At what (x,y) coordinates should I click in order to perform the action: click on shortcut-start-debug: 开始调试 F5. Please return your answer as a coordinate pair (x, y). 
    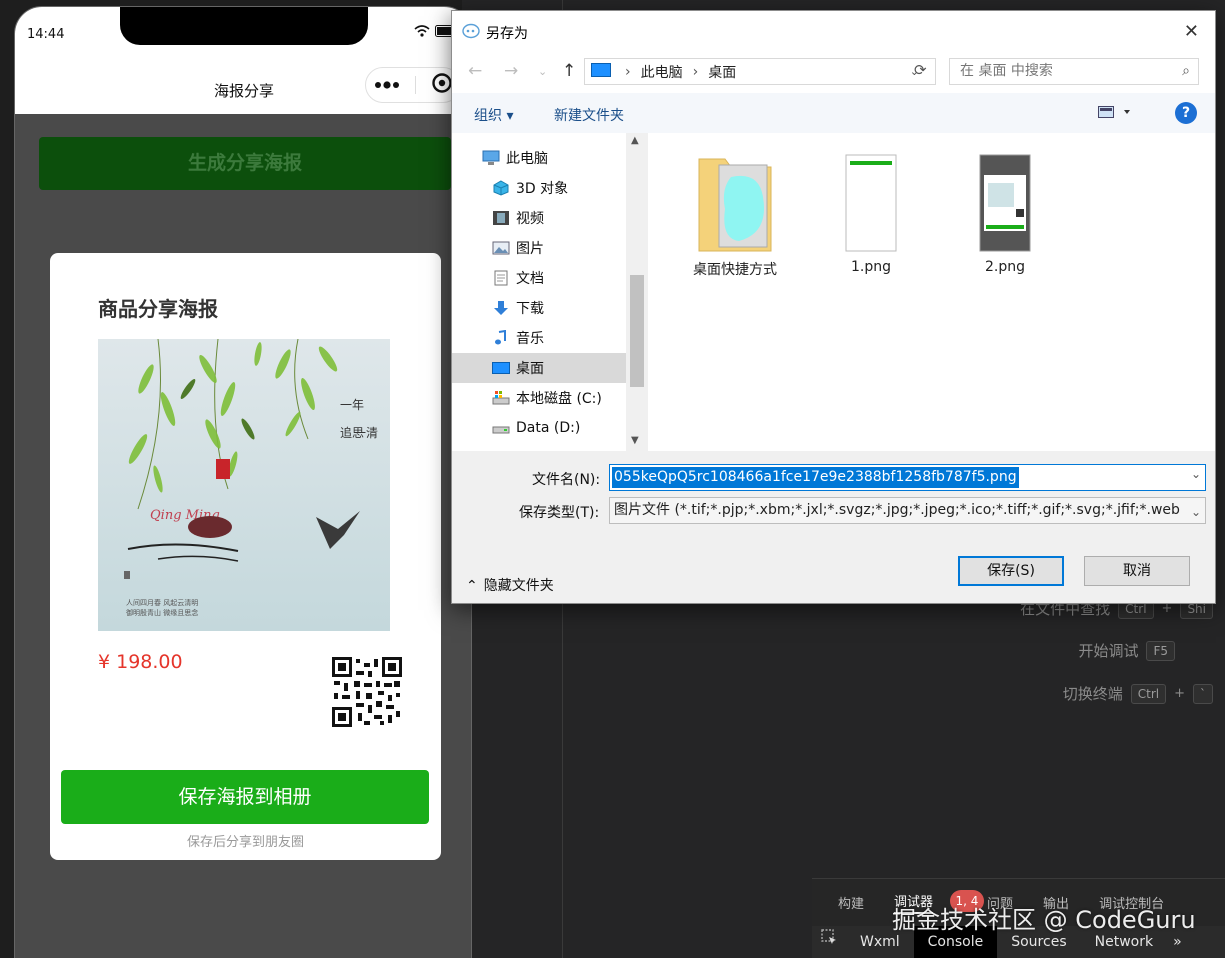
    Looking at the image, I should click on (1126, 650).